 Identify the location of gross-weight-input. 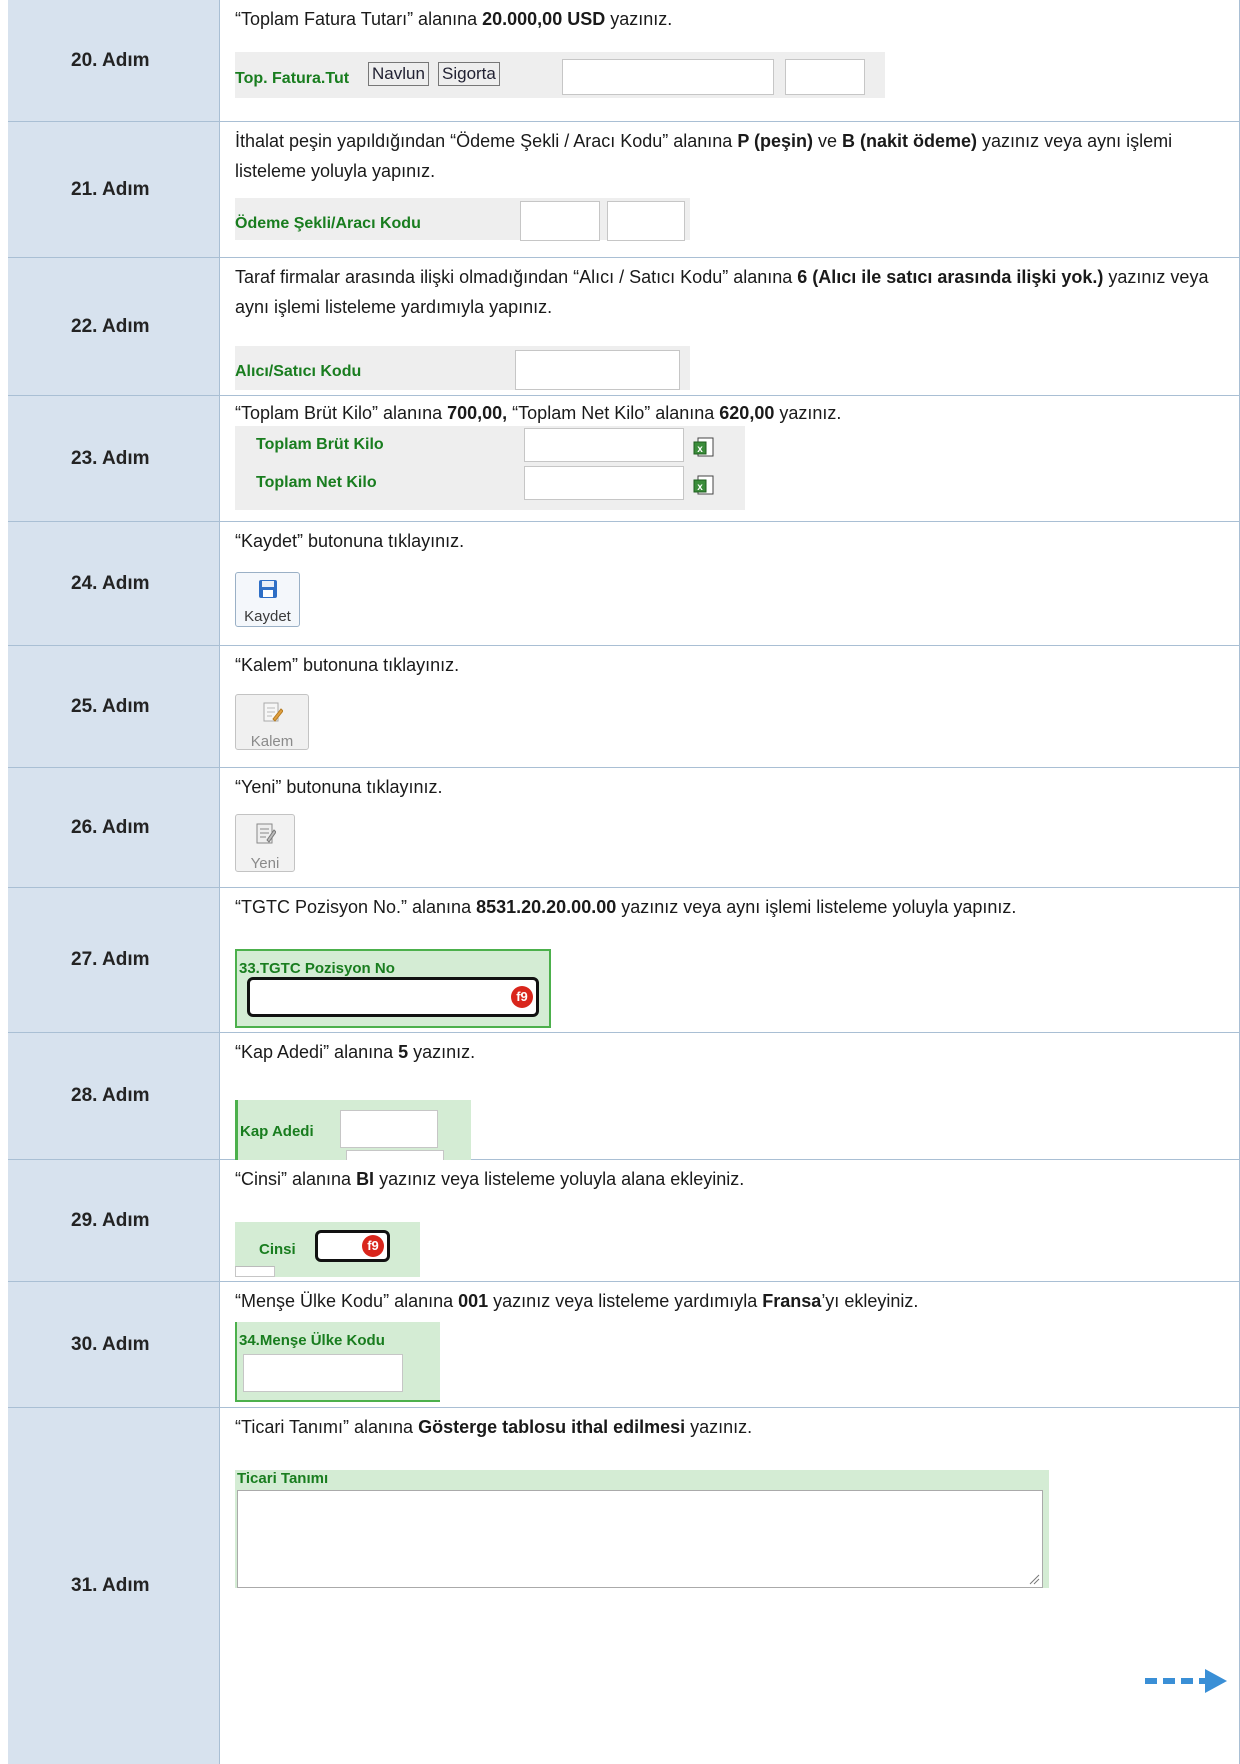
(604, 445).